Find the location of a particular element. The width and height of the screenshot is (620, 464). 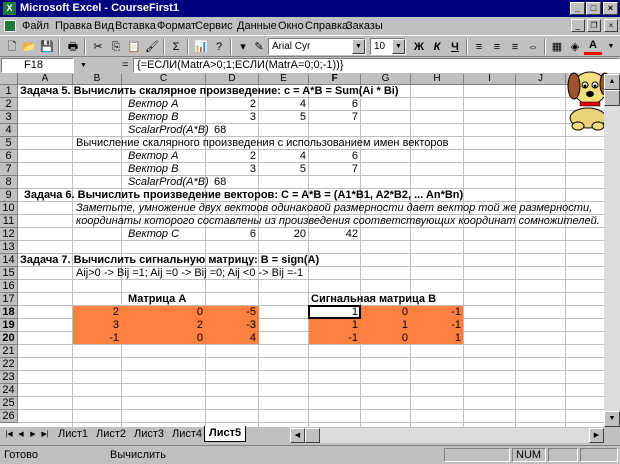

menu-view: Вид is located at coordinates (104, 26).